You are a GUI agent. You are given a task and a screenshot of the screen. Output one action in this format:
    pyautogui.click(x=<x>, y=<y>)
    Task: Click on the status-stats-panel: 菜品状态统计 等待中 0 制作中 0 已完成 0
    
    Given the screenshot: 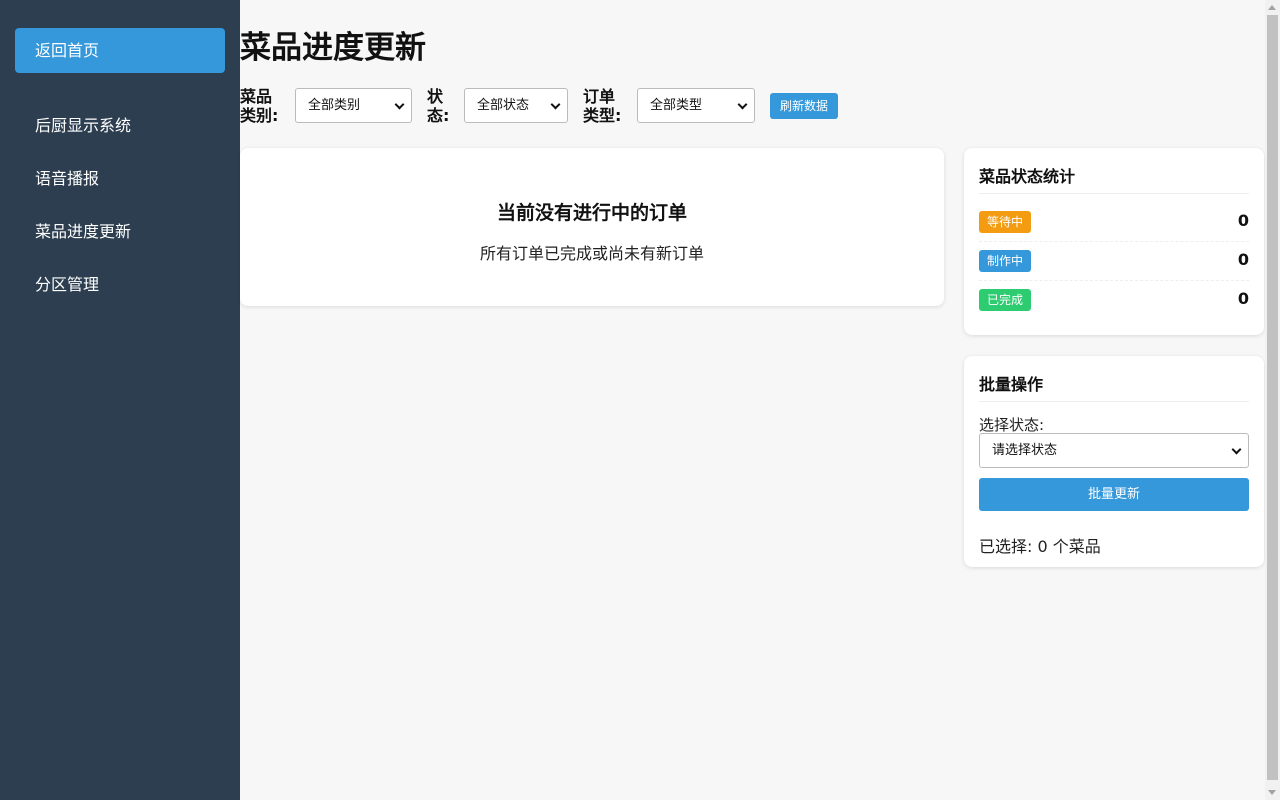 What is the action you would take?
    pyautogui.click(x=1114, y=241)
    